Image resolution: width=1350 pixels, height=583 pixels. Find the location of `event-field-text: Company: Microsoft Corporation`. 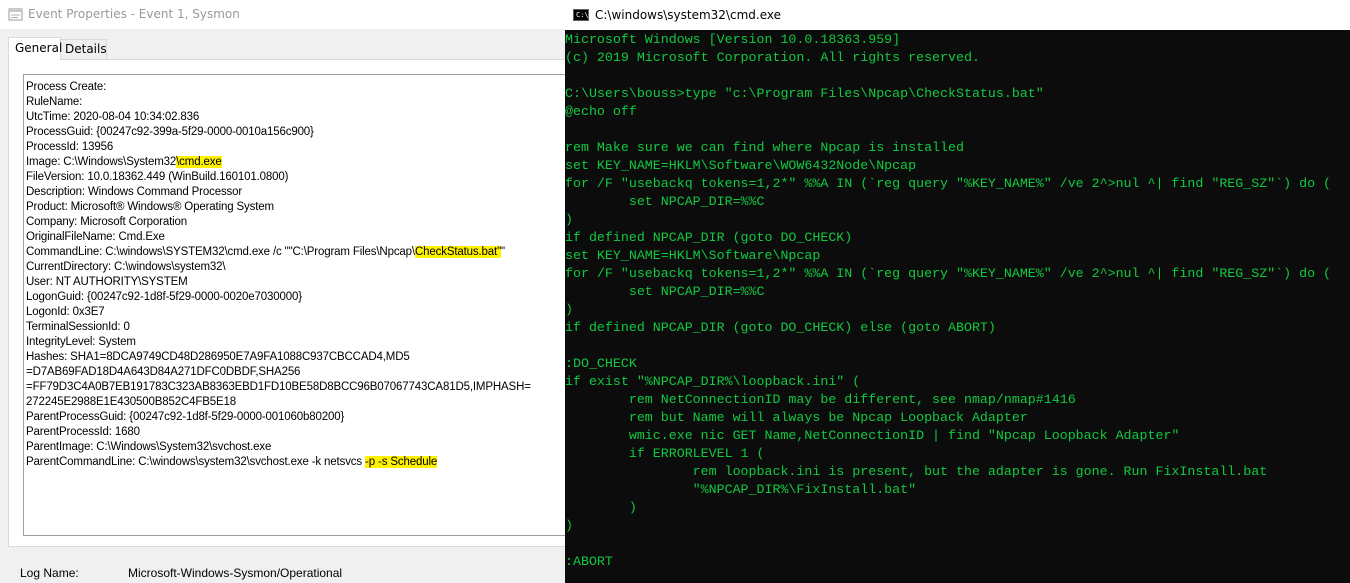

event-field-text: Company: Microsoft Corporation is located at coordinates (107, 222).